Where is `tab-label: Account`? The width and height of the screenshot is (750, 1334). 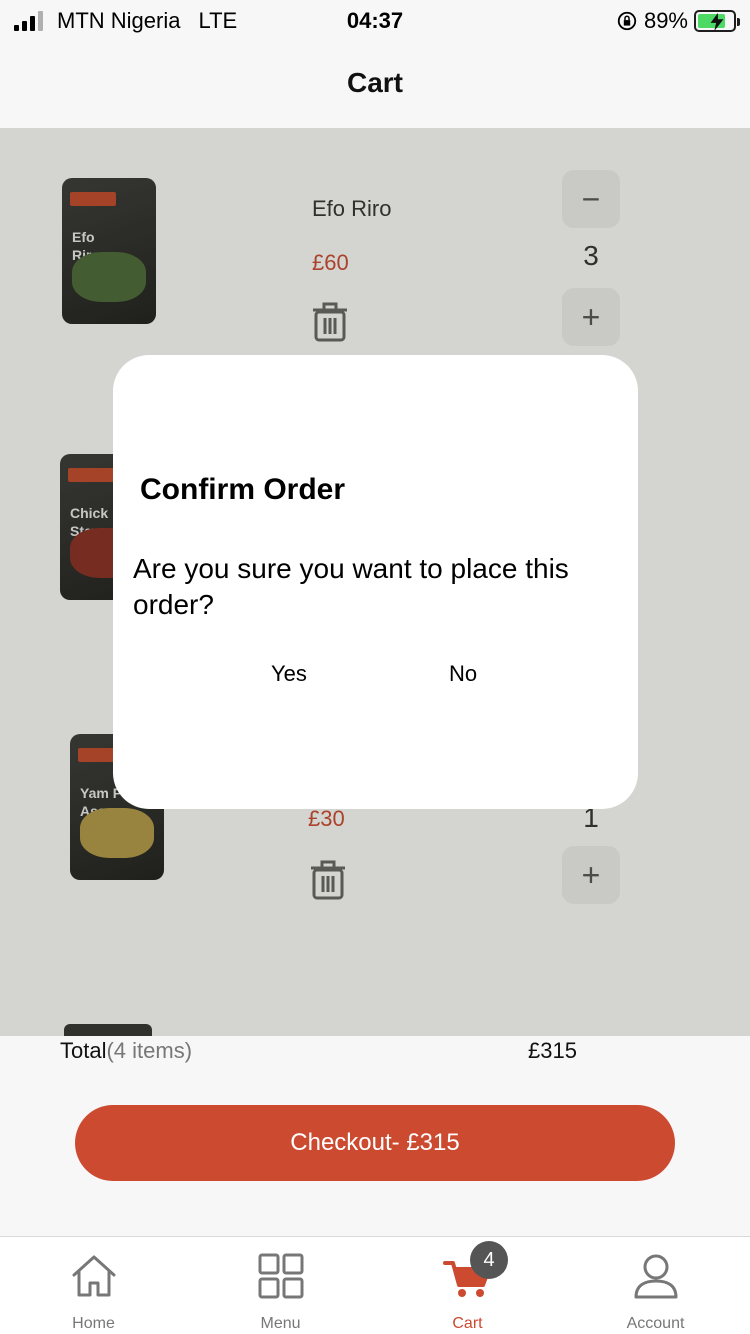 tab-label: Account is located at coordinates (655, 1323).